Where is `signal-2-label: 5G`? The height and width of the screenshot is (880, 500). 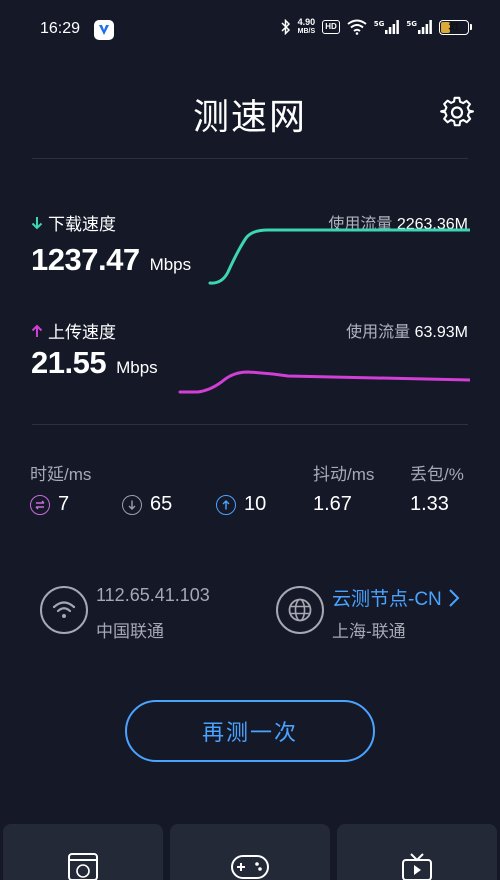
signal-2-label: 5G is located at coordinates (411, 24).